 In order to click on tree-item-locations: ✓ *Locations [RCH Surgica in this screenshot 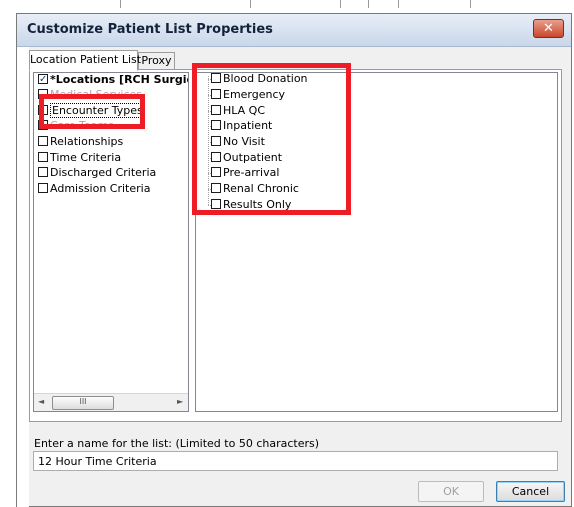, I will do `click(113, 80)`.